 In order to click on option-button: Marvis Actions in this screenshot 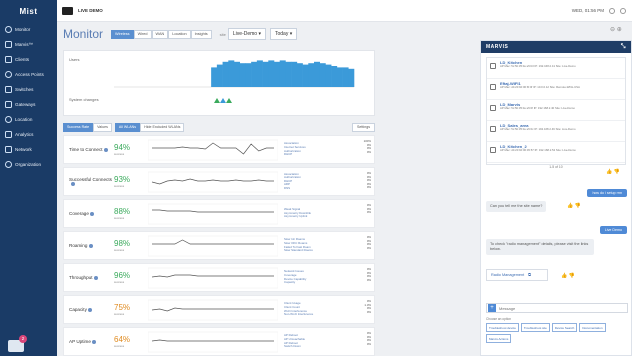, I will do `click(499, 338)`.